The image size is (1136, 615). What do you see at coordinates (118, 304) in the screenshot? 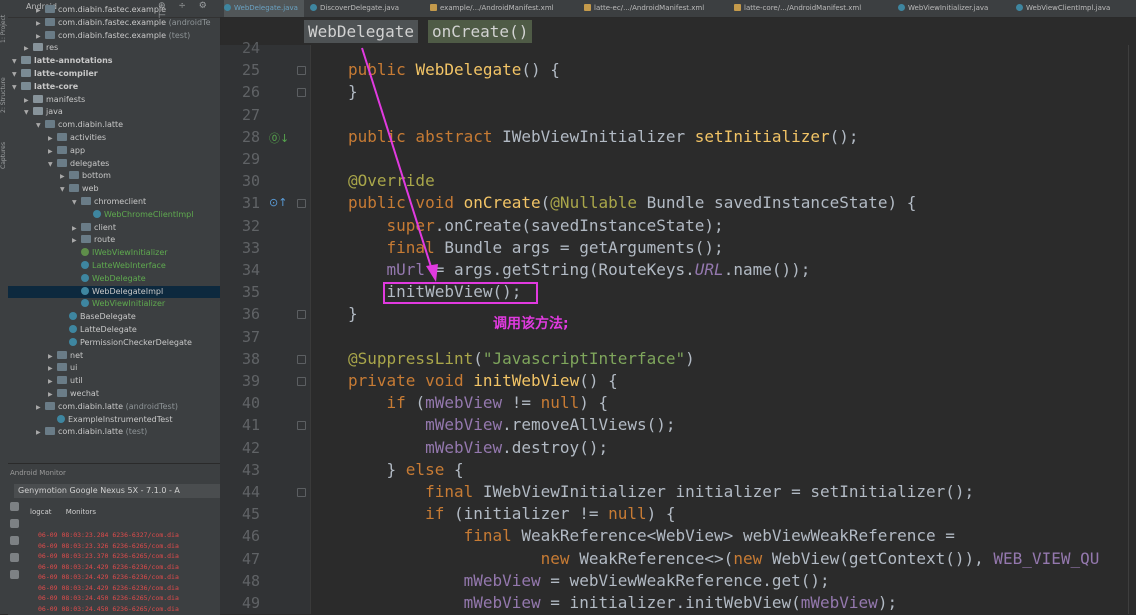
I see `tree-item: WebViewInitializer` at bounding box center [118, 304].